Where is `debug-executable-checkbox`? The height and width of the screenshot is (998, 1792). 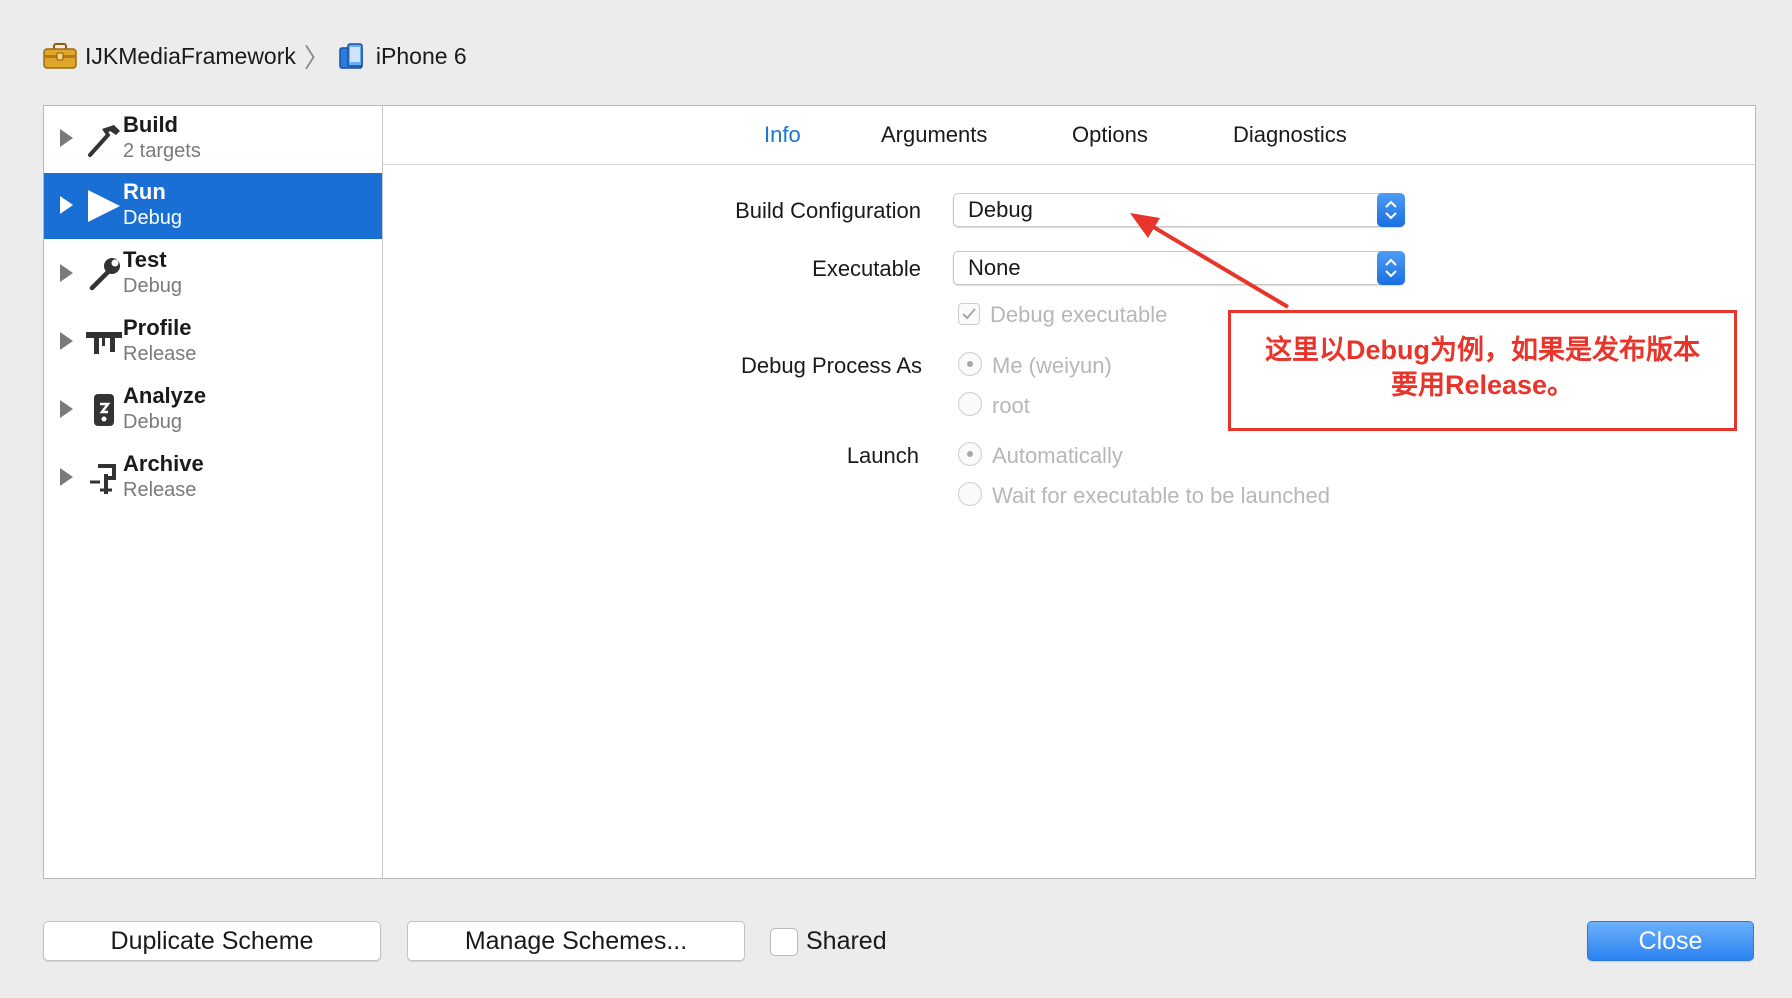 debug-executable-checkbox is located at coordinates (969, 314).